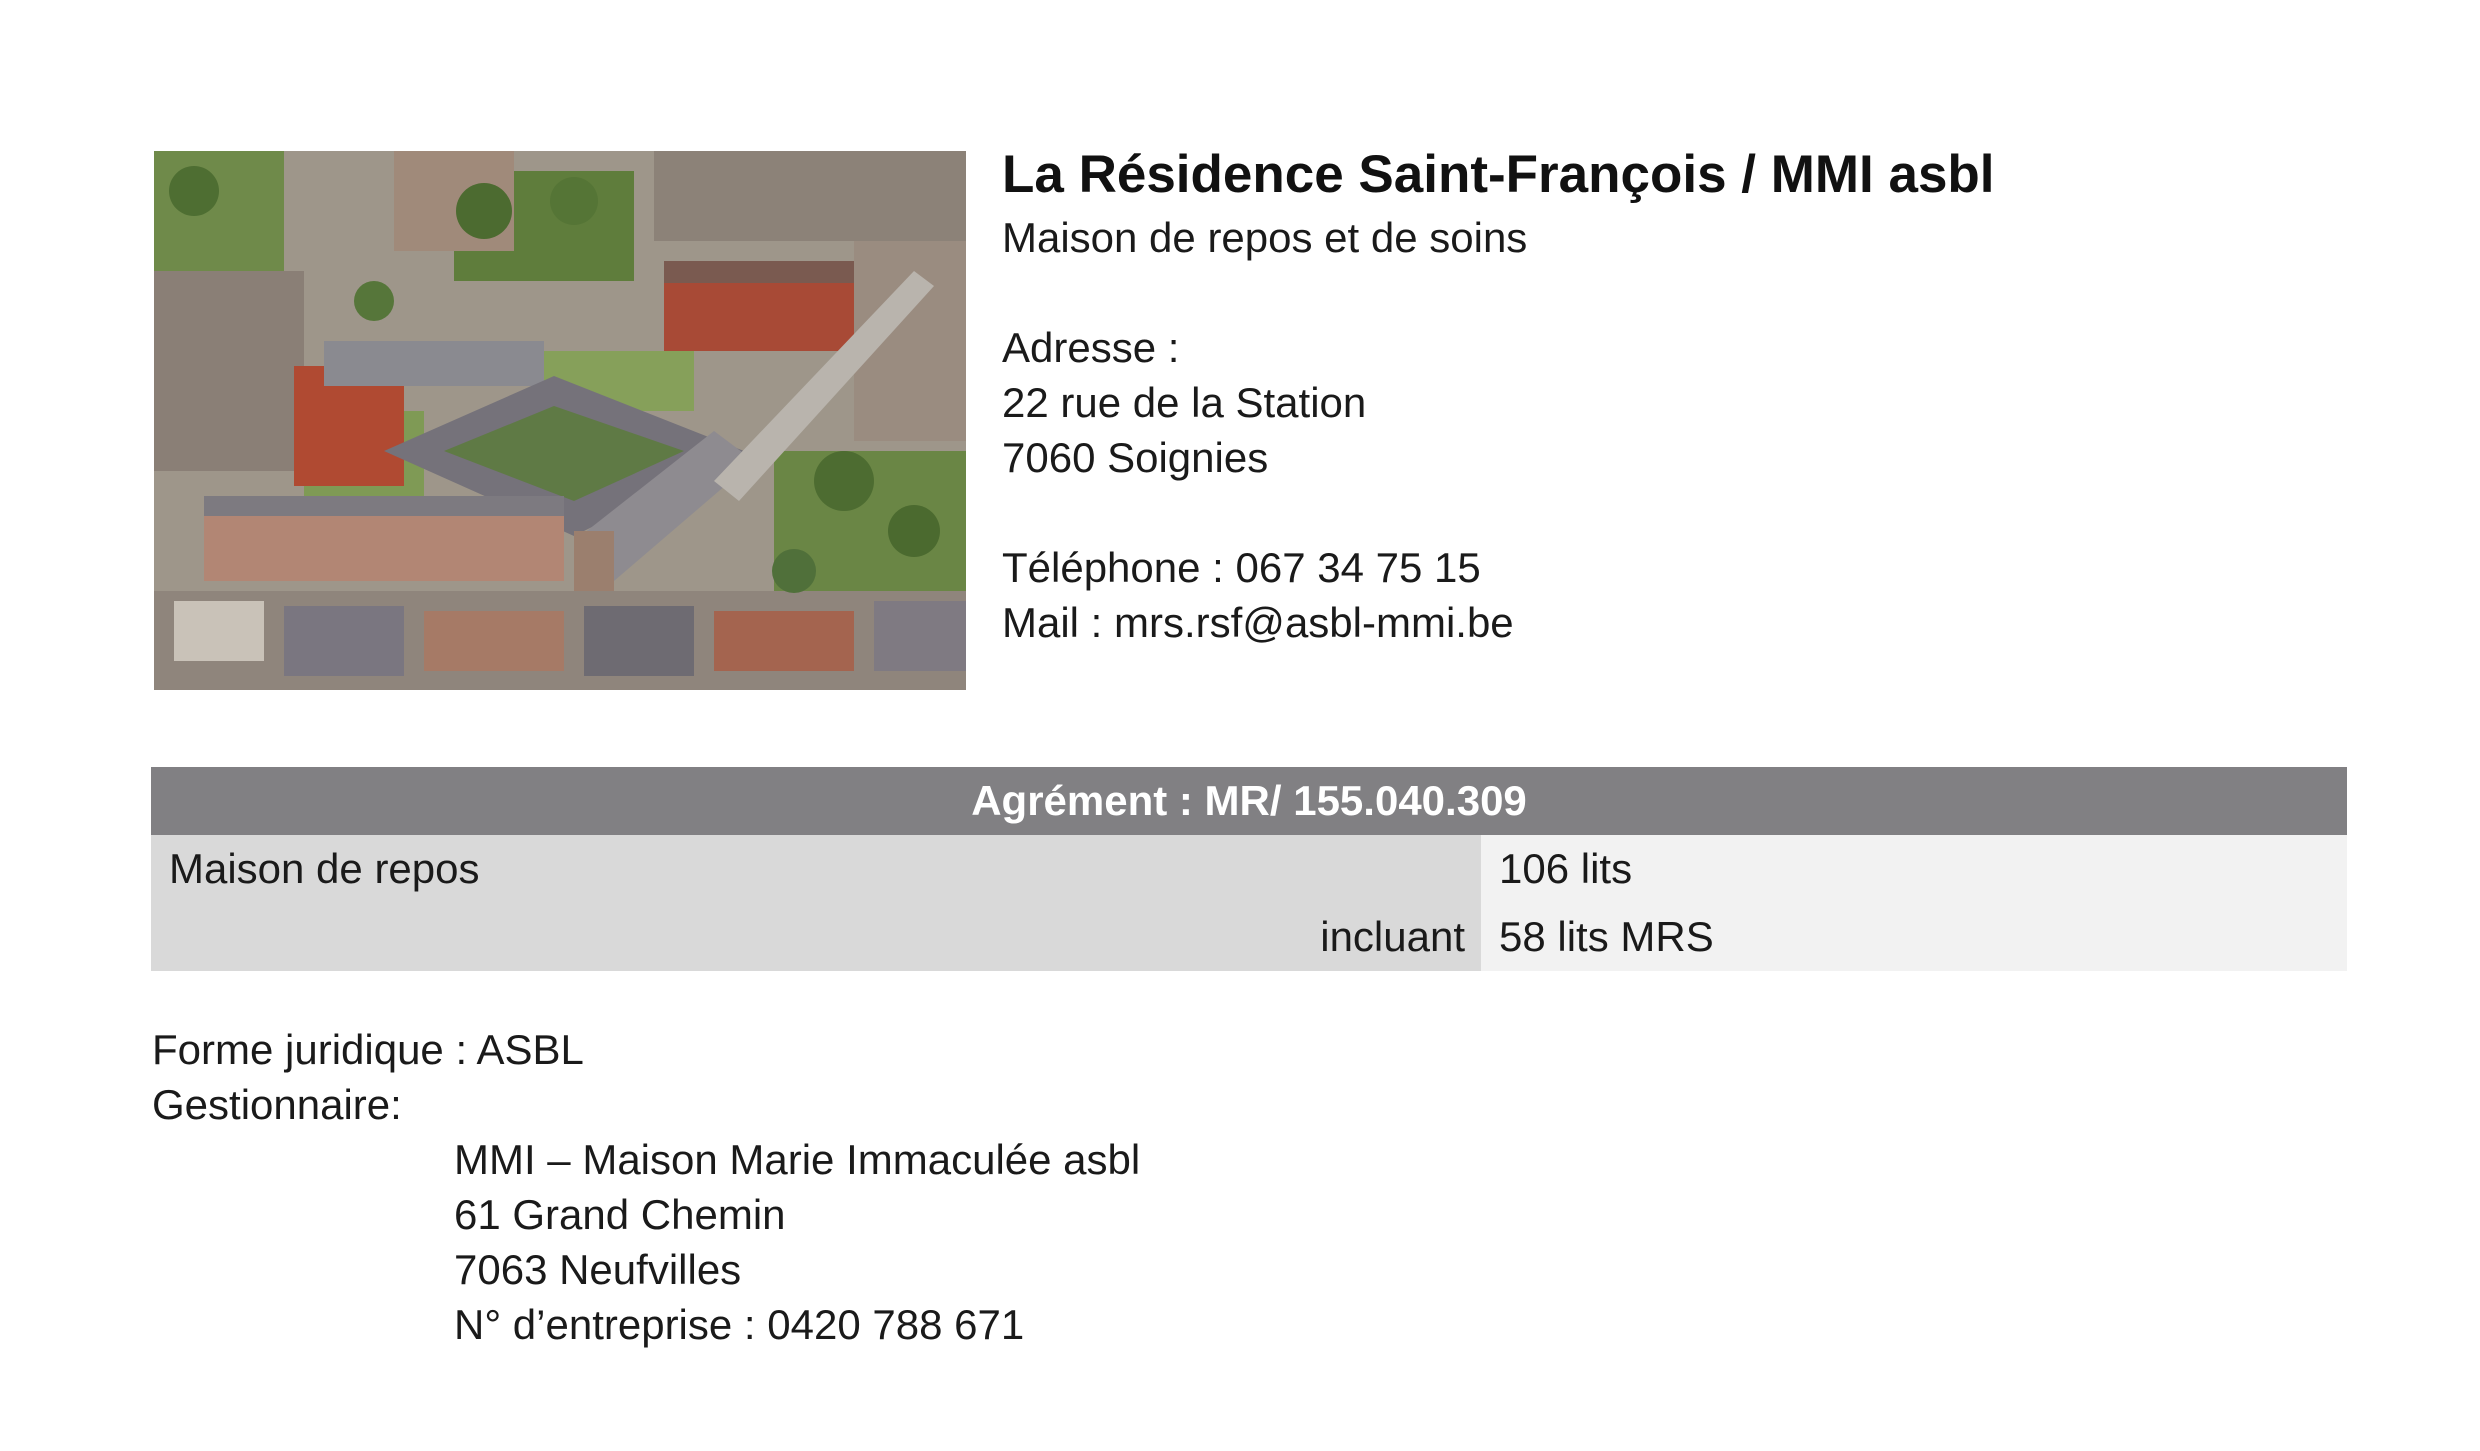 Image resolution: width=2480 pixels, height=1451 pixels. What do you see at coordinates (620, 1214) in the screenshot?
I see `gestionnaire-street: 61 Grand Chemin` at bounding box center [620, 1214].